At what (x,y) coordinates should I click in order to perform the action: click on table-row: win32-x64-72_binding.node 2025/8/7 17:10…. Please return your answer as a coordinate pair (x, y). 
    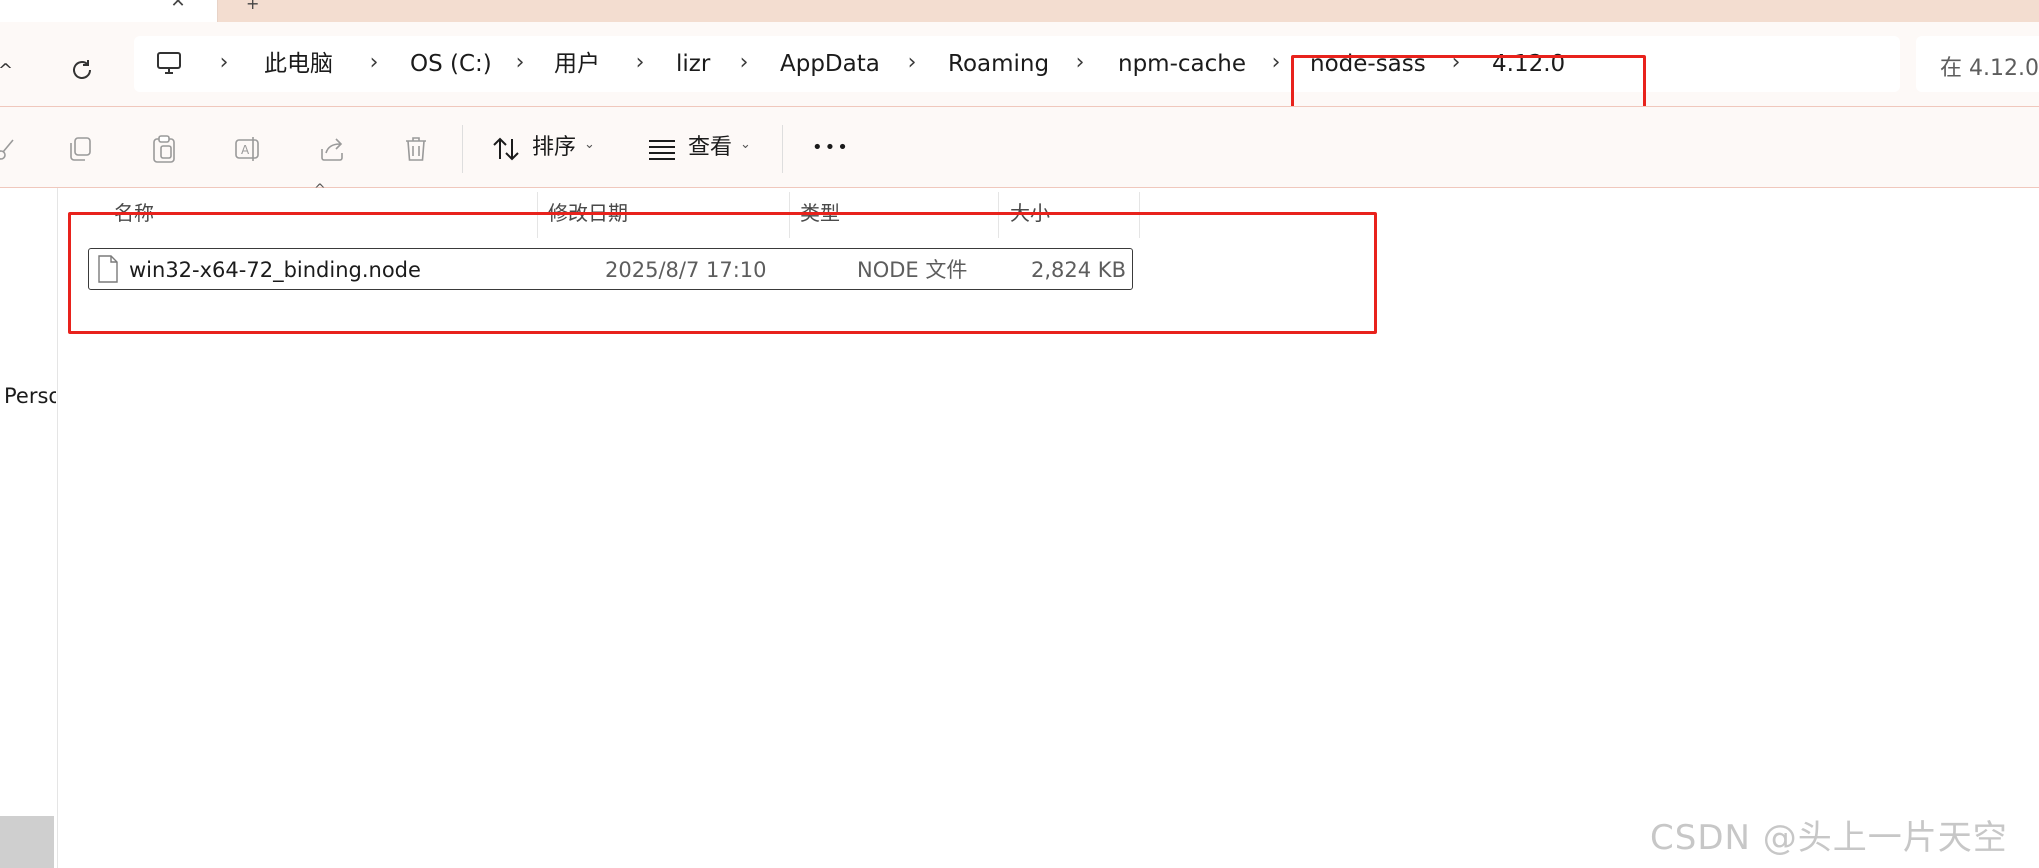
    Looking at the image, I should click on (610, 269).